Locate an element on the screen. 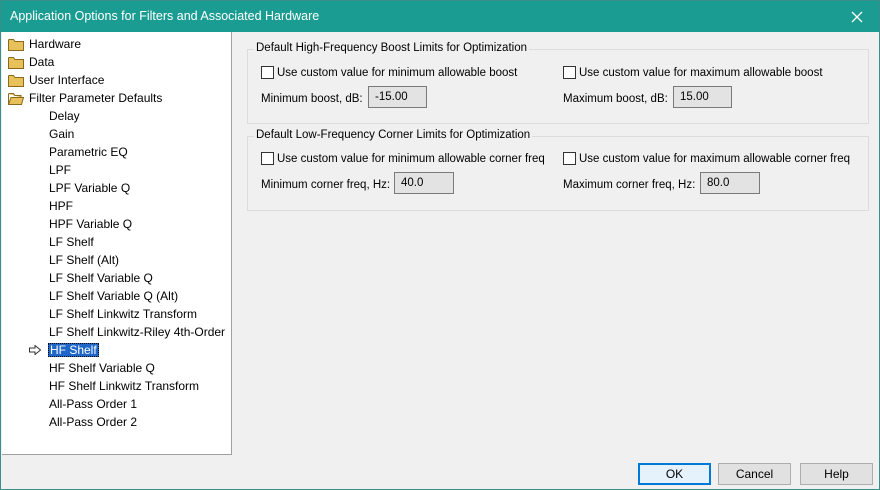  tree-item-label: LF Shelf Variable Q (Alt) is located at coordinates (114, 296).